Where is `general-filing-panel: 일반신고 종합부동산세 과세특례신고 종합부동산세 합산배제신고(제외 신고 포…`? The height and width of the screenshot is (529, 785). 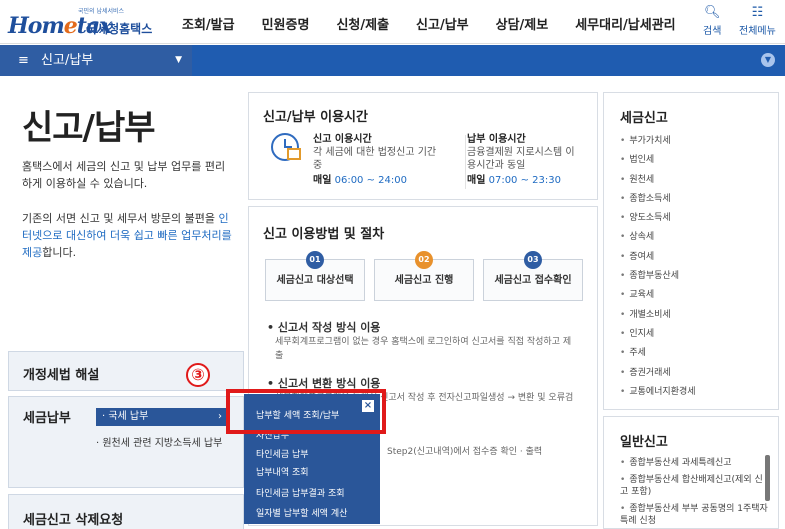 general-filing-panel: 일반신고 종합부동산세 과세특례신고 종합부동산세 합산배제신고(제외 신고 포… is located at coordinates (691, 472).